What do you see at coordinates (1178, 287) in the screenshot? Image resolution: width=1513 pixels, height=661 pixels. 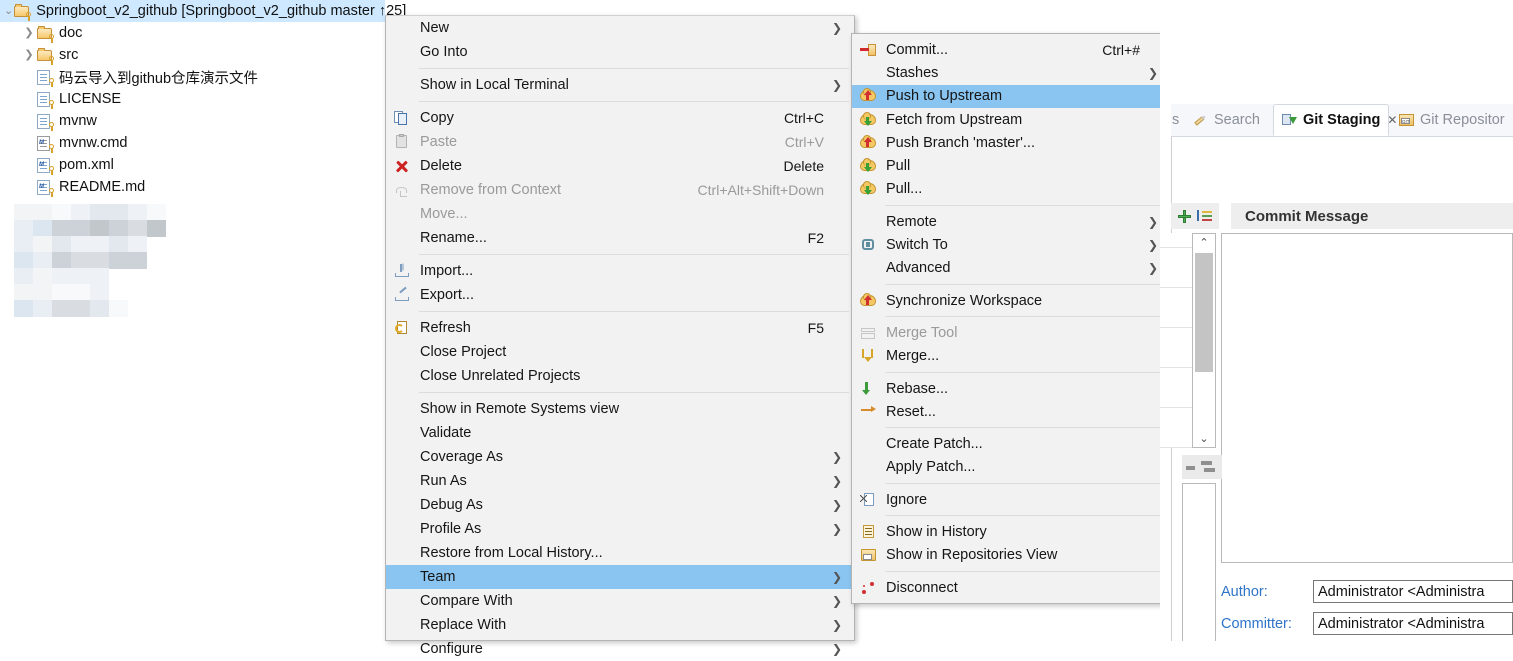 I see `list-row-divider` at bounding box center [1178, 287].